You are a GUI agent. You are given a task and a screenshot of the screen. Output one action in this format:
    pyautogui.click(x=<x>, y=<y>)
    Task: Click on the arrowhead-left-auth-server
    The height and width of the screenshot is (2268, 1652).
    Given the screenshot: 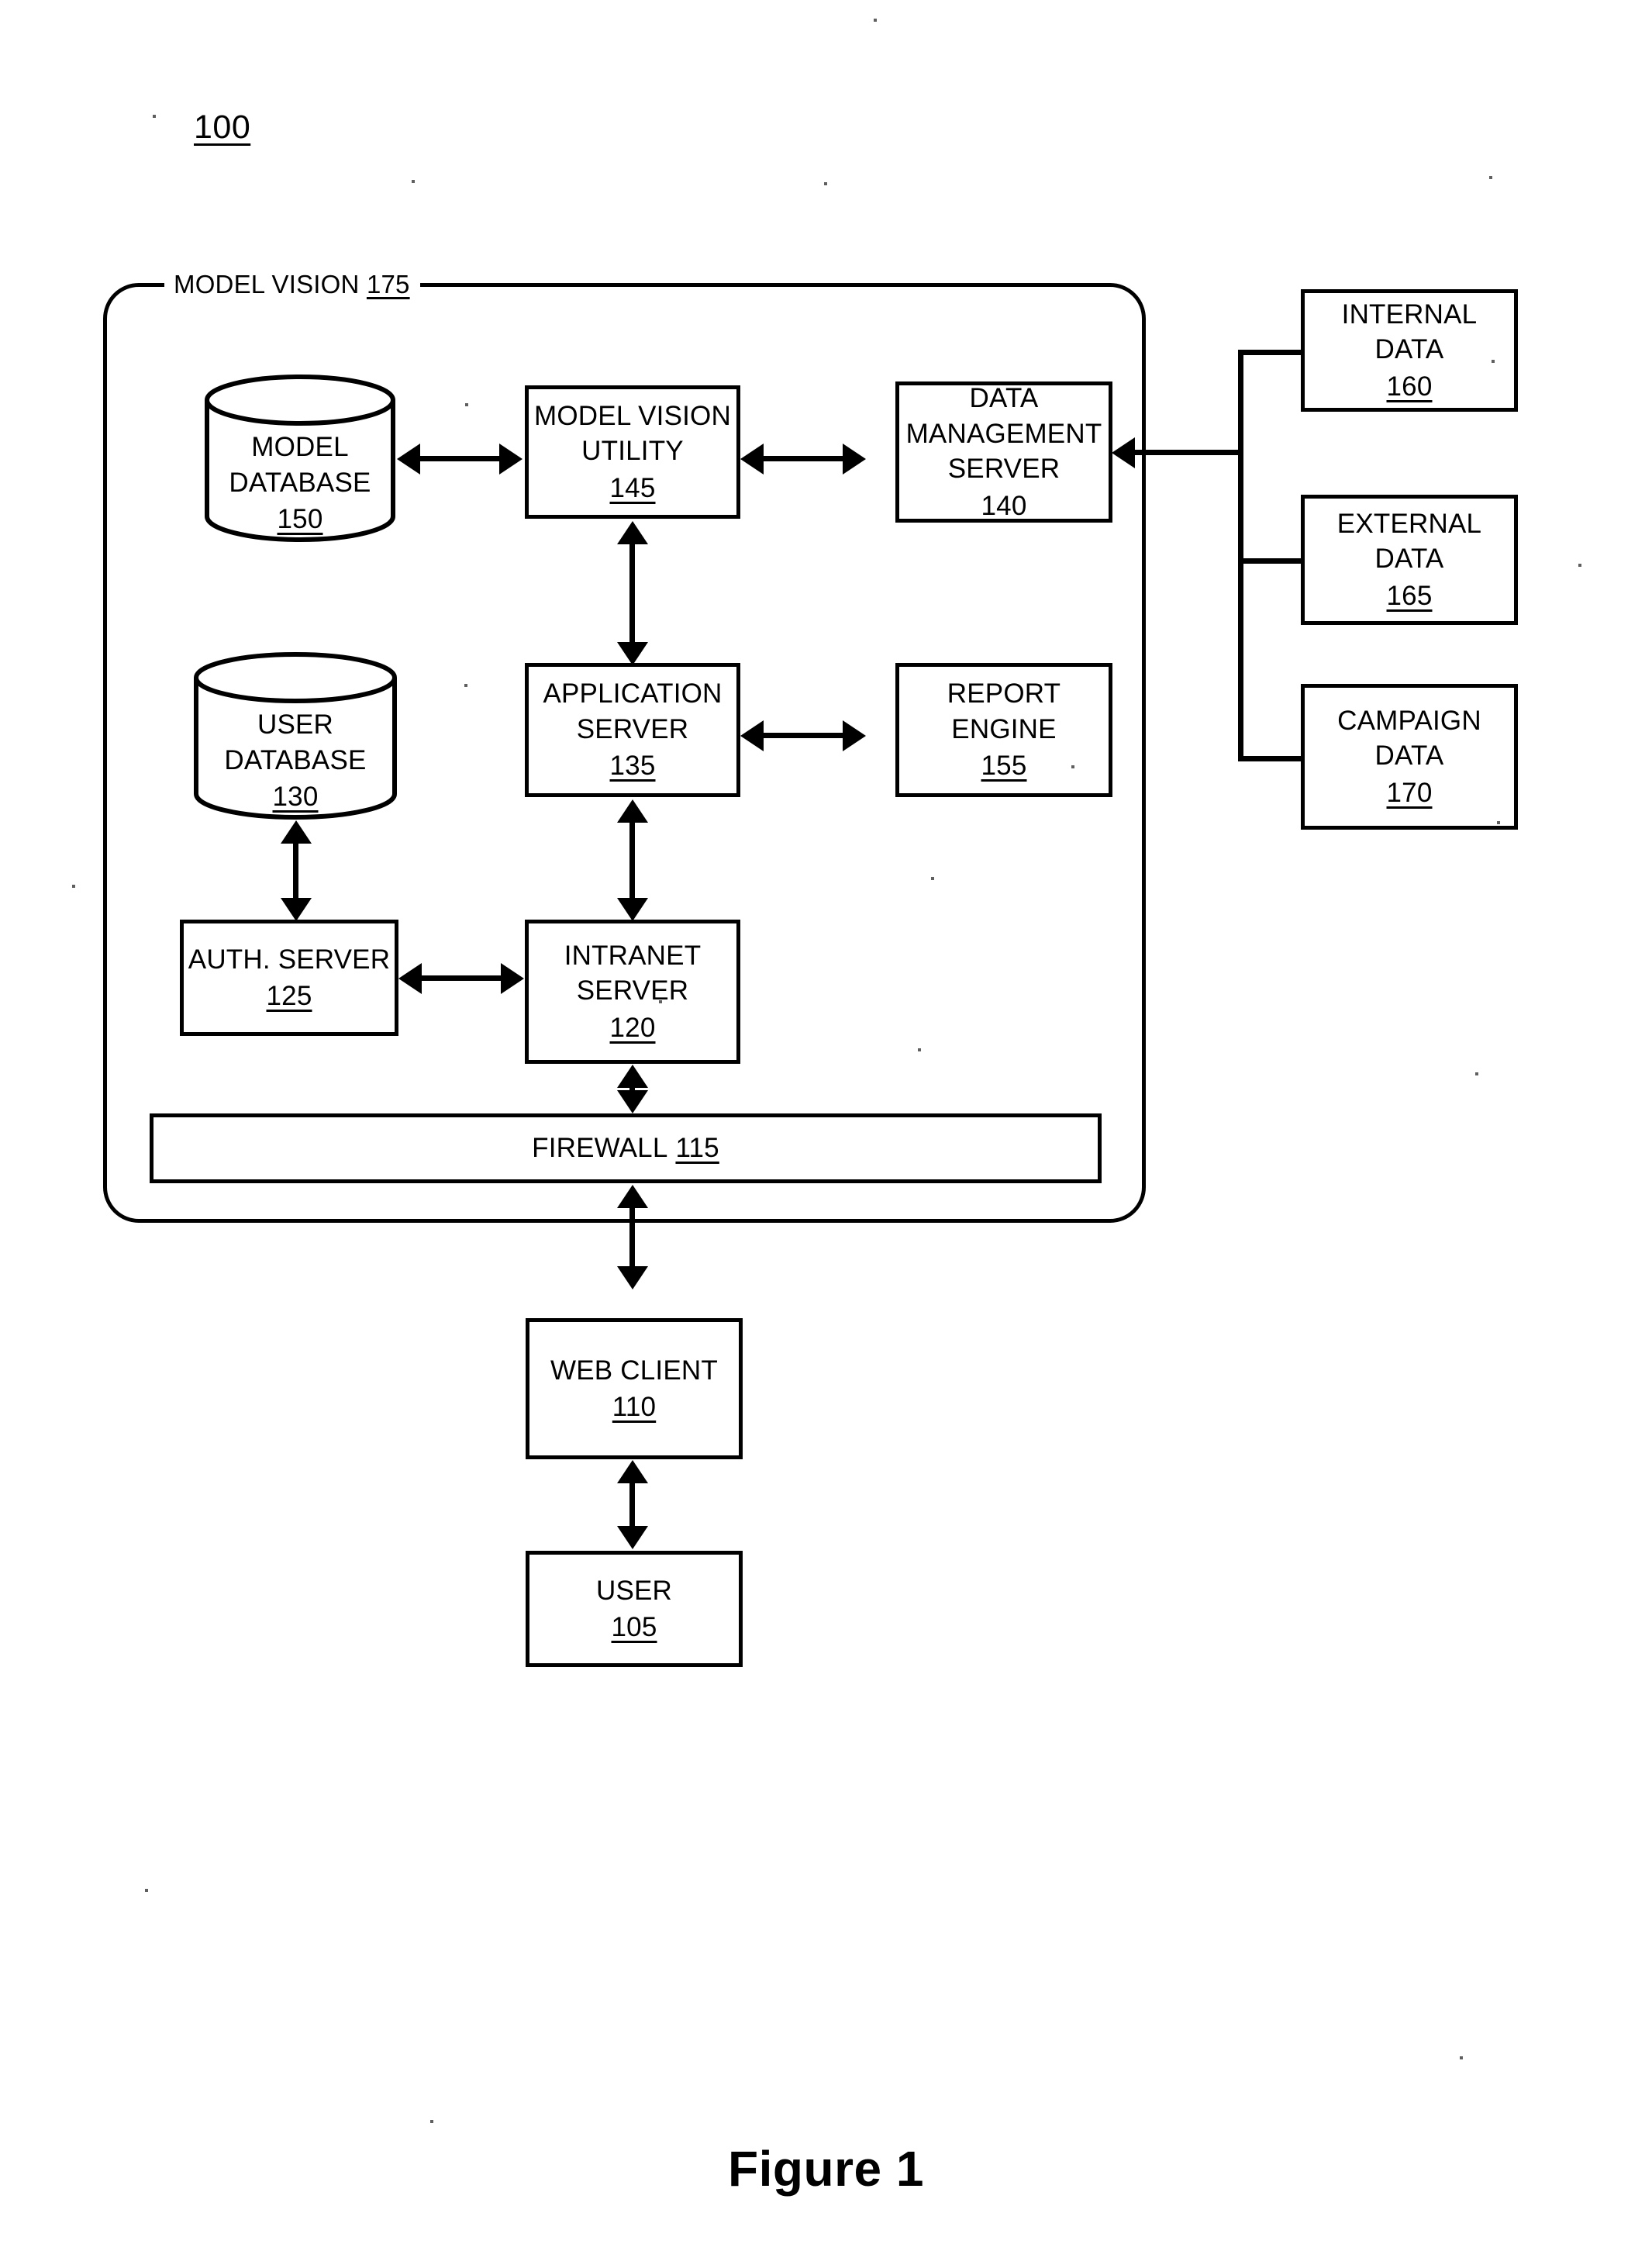 What is the action you would take?
    pyautogui.click(x=410, y=978)
    